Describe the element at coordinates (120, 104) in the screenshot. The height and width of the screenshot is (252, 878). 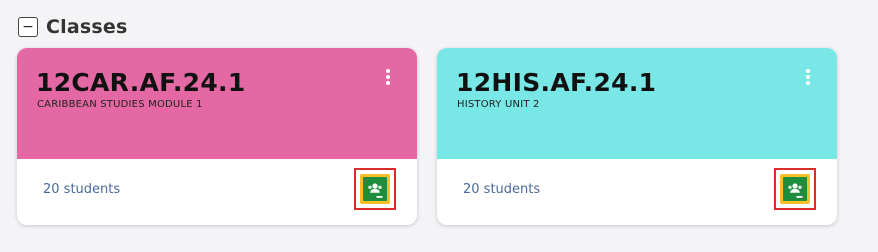
I see `class-subtitle: CARIBBEAN STUDIES MODULE 1` at that location.